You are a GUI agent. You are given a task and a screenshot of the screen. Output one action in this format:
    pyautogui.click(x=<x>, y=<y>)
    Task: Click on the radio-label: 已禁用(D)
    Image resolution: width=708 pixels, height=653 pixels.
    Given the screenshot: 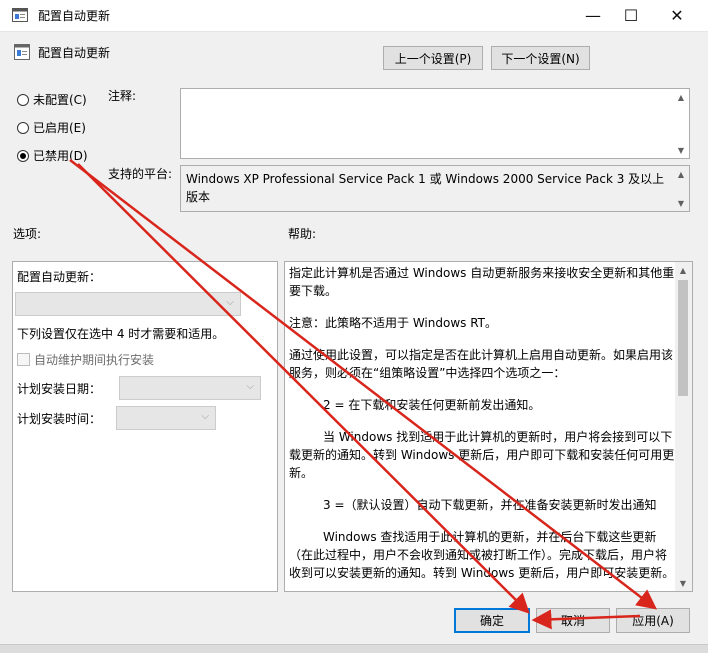 What is the action you would take?
    pyautogui.click(x=60, y=156)
    